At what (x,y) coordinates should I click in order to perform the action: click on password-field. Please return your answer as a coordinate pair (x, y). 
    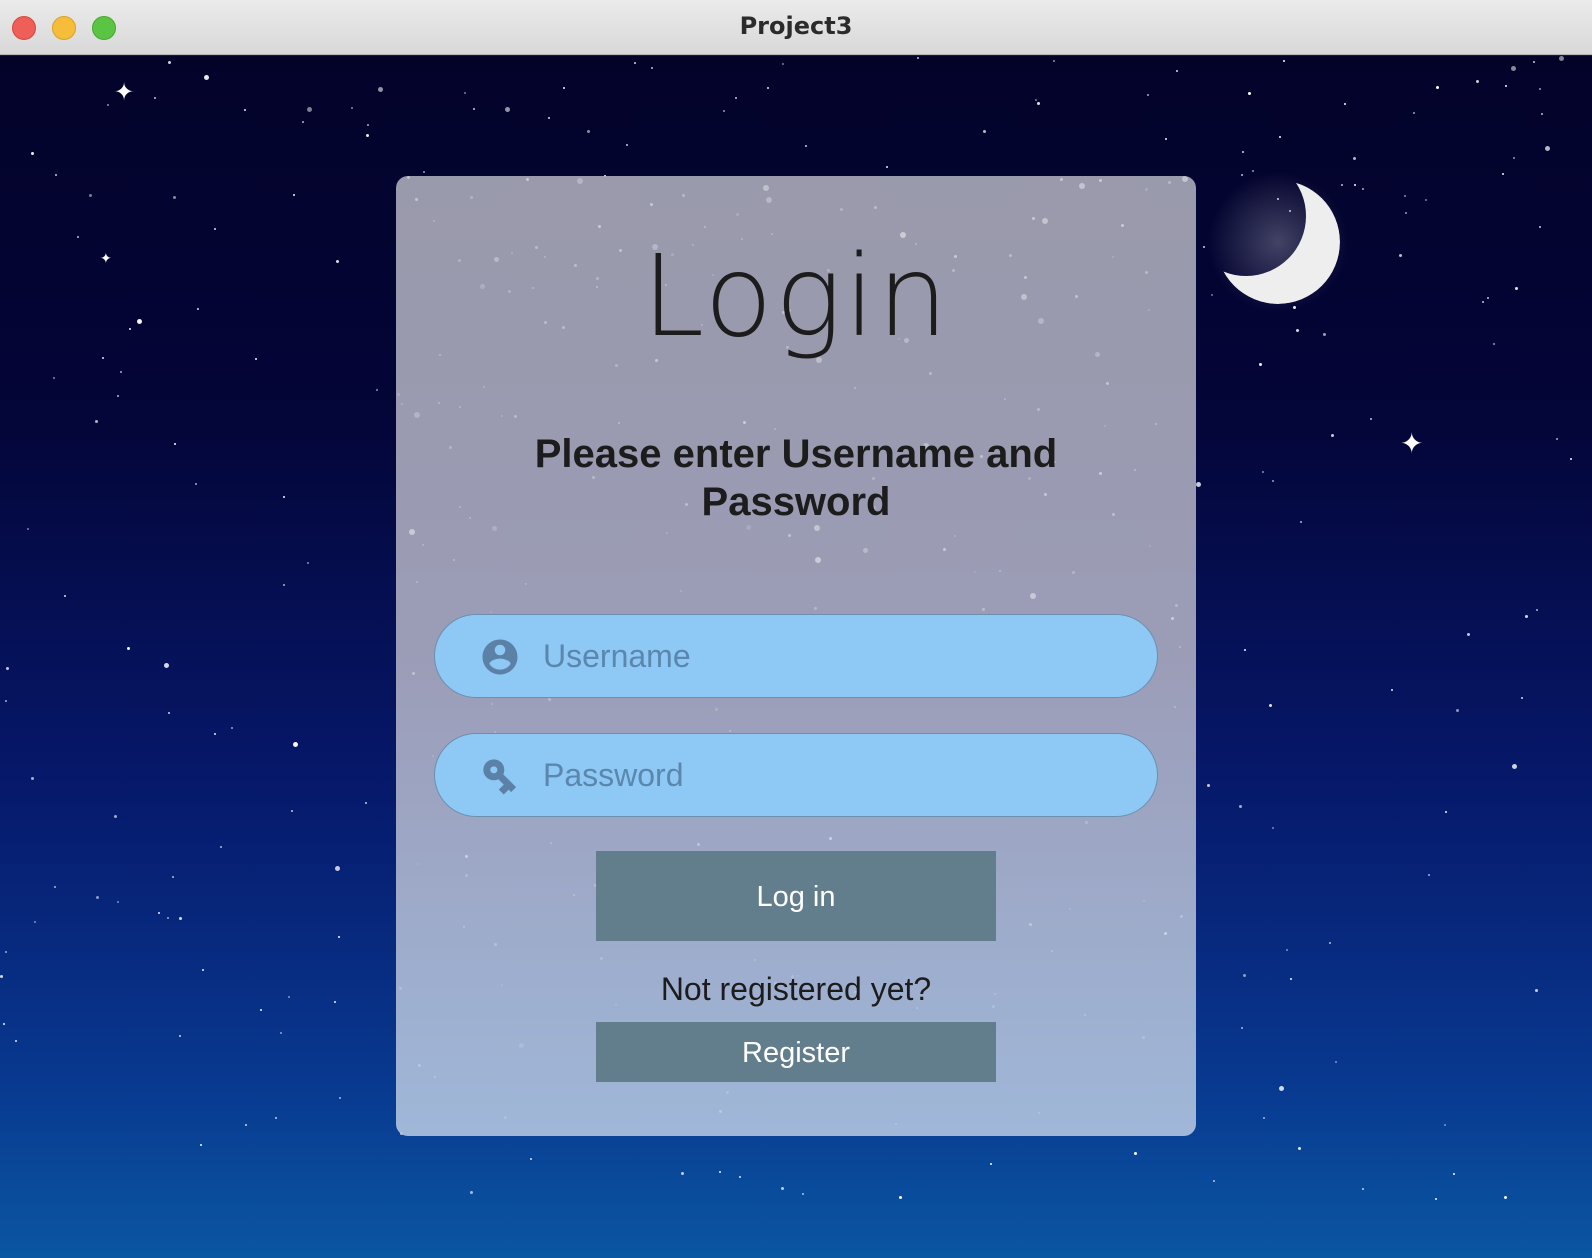
    Looking at the image, I should click on (796, 775).